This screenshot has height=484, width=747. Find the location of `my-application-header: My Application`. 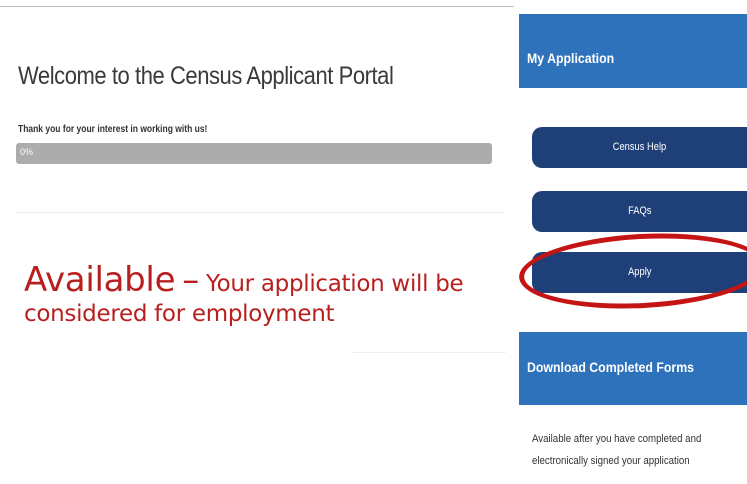

my-application-header: My Application is located at coordinates (633, 51).